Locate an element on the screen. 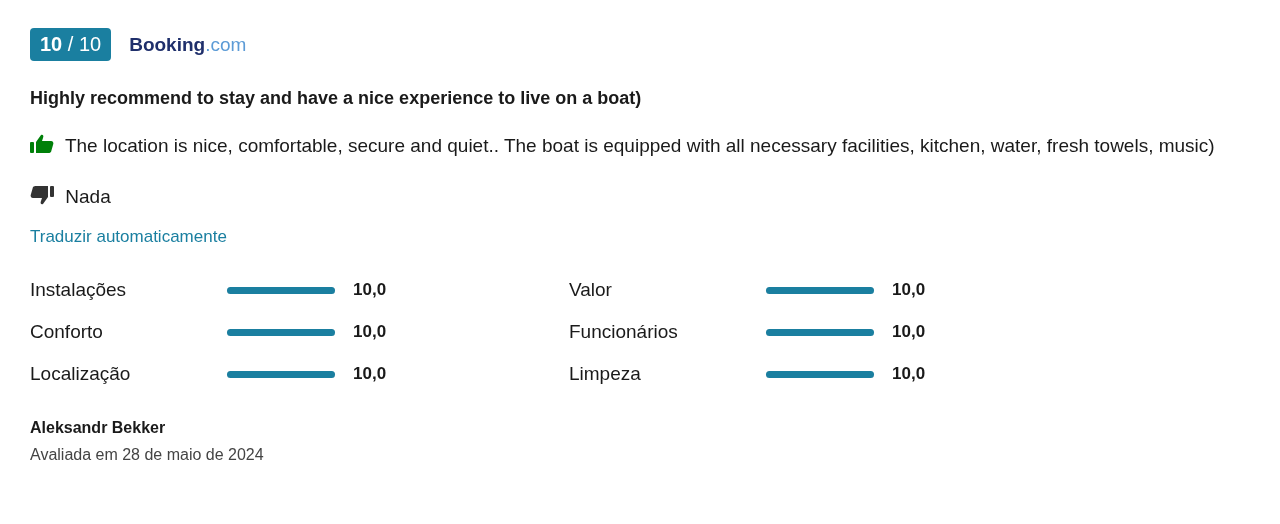  booking-logo: Booking.com is located at coordinates (188, 44).